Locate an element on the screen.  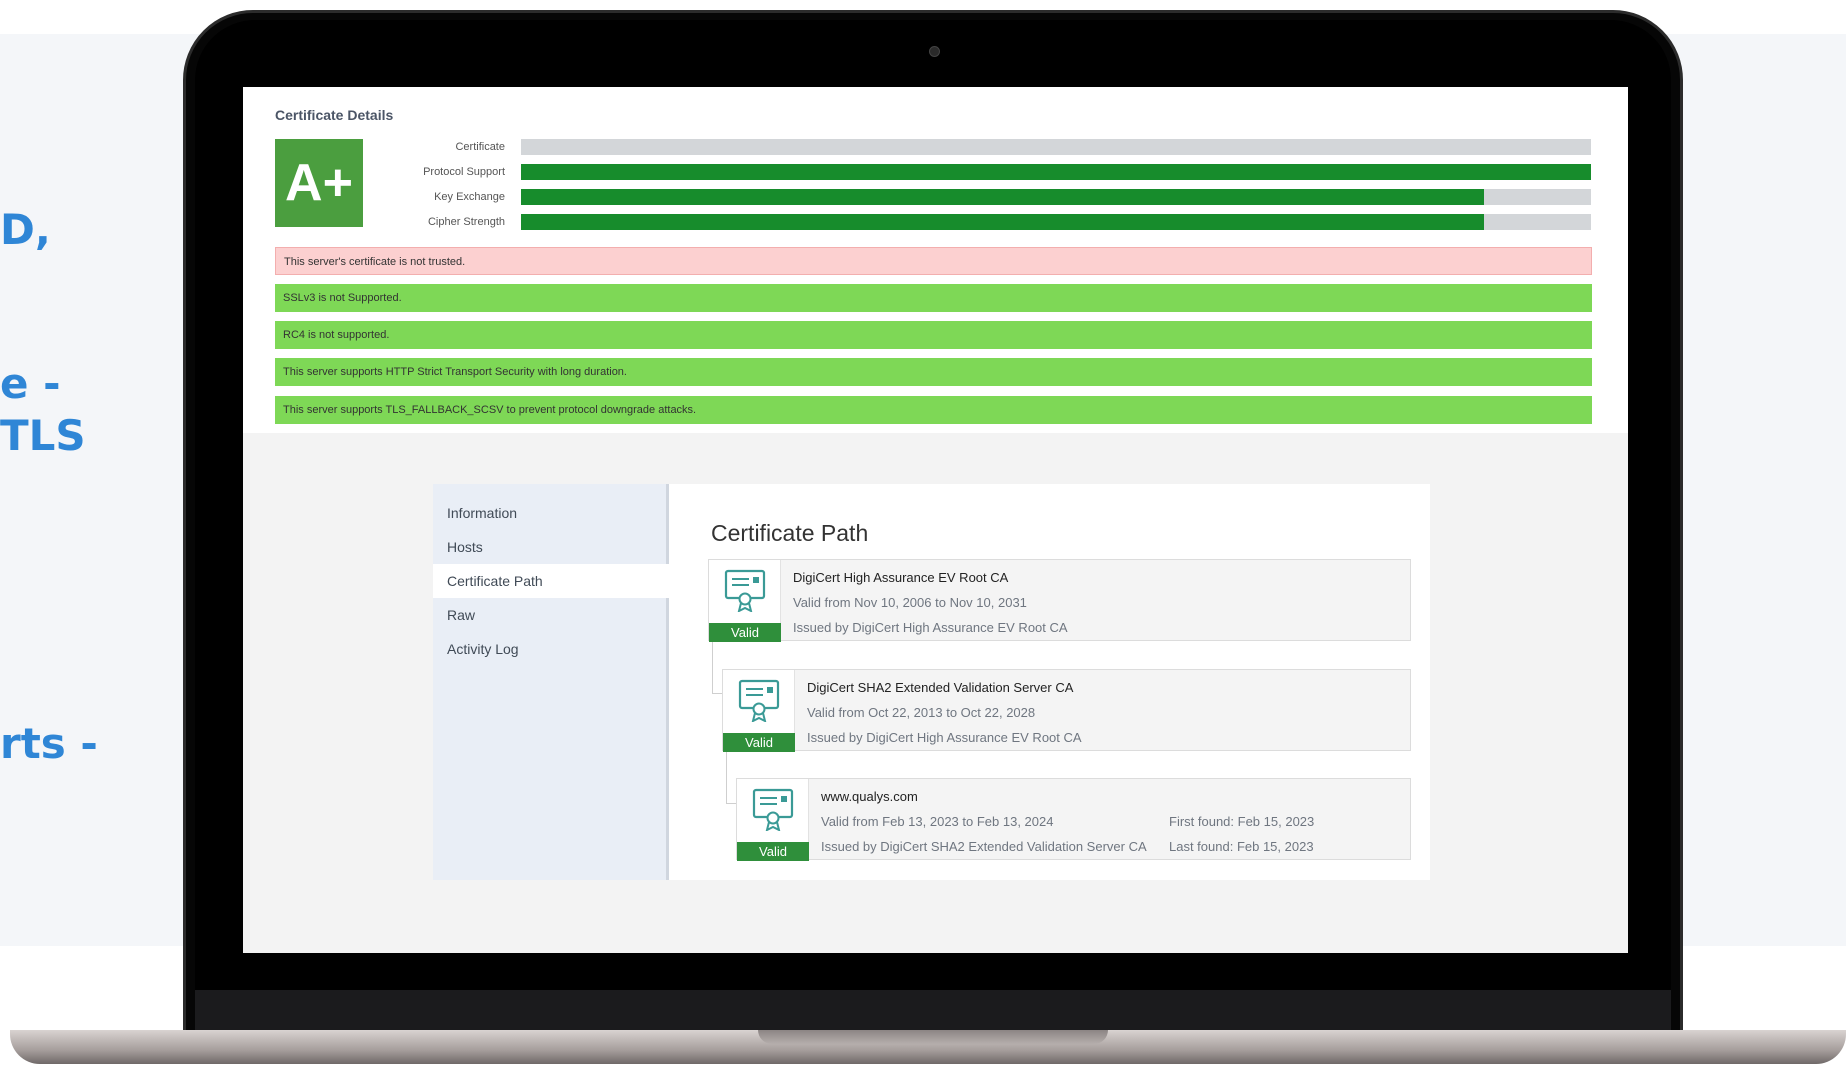
sidebar-item-activity-log: Activity Log is located at coordinates (551, 649).